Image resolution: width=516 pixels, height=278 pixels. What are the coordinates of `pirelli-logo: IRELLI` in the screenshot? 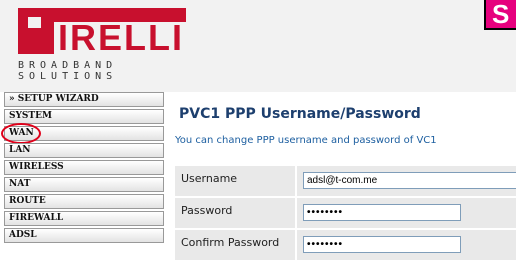 It's located at (103, 33).